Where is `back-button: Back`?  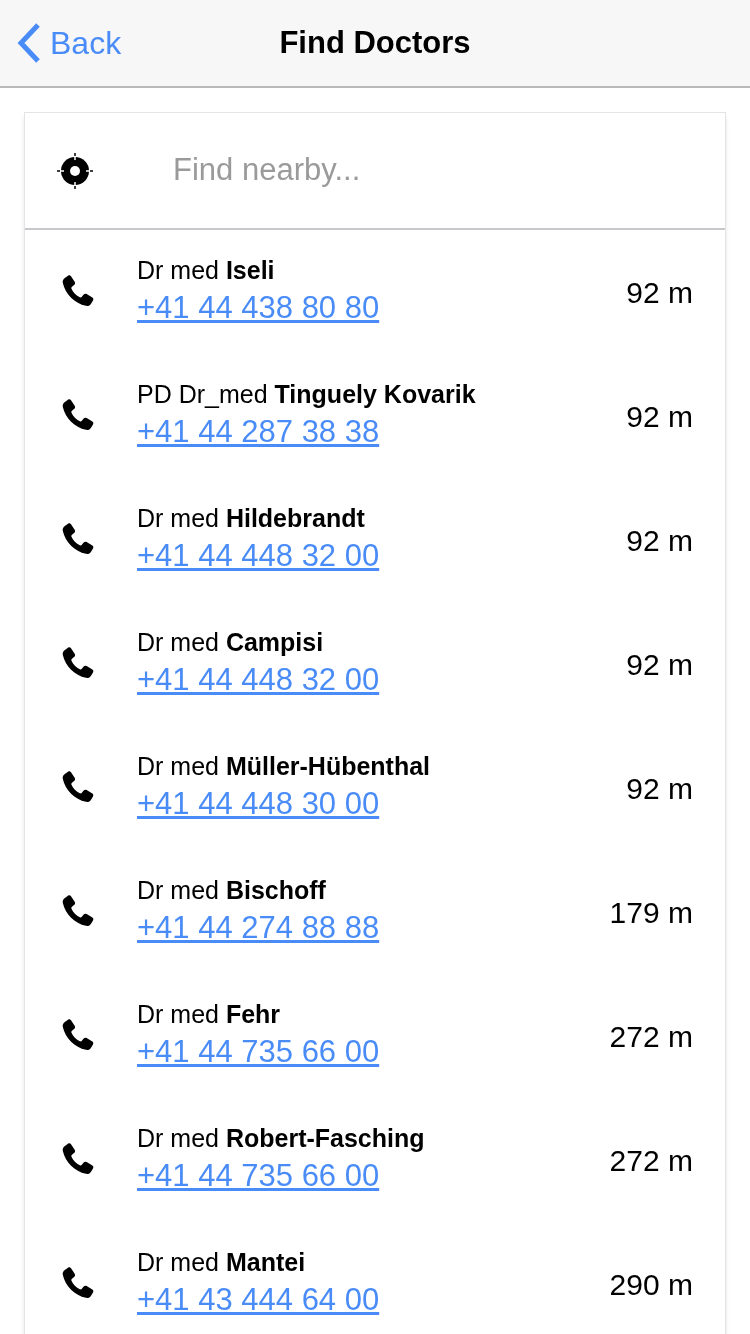 back-button: Back is located at coordinates (61, 43).